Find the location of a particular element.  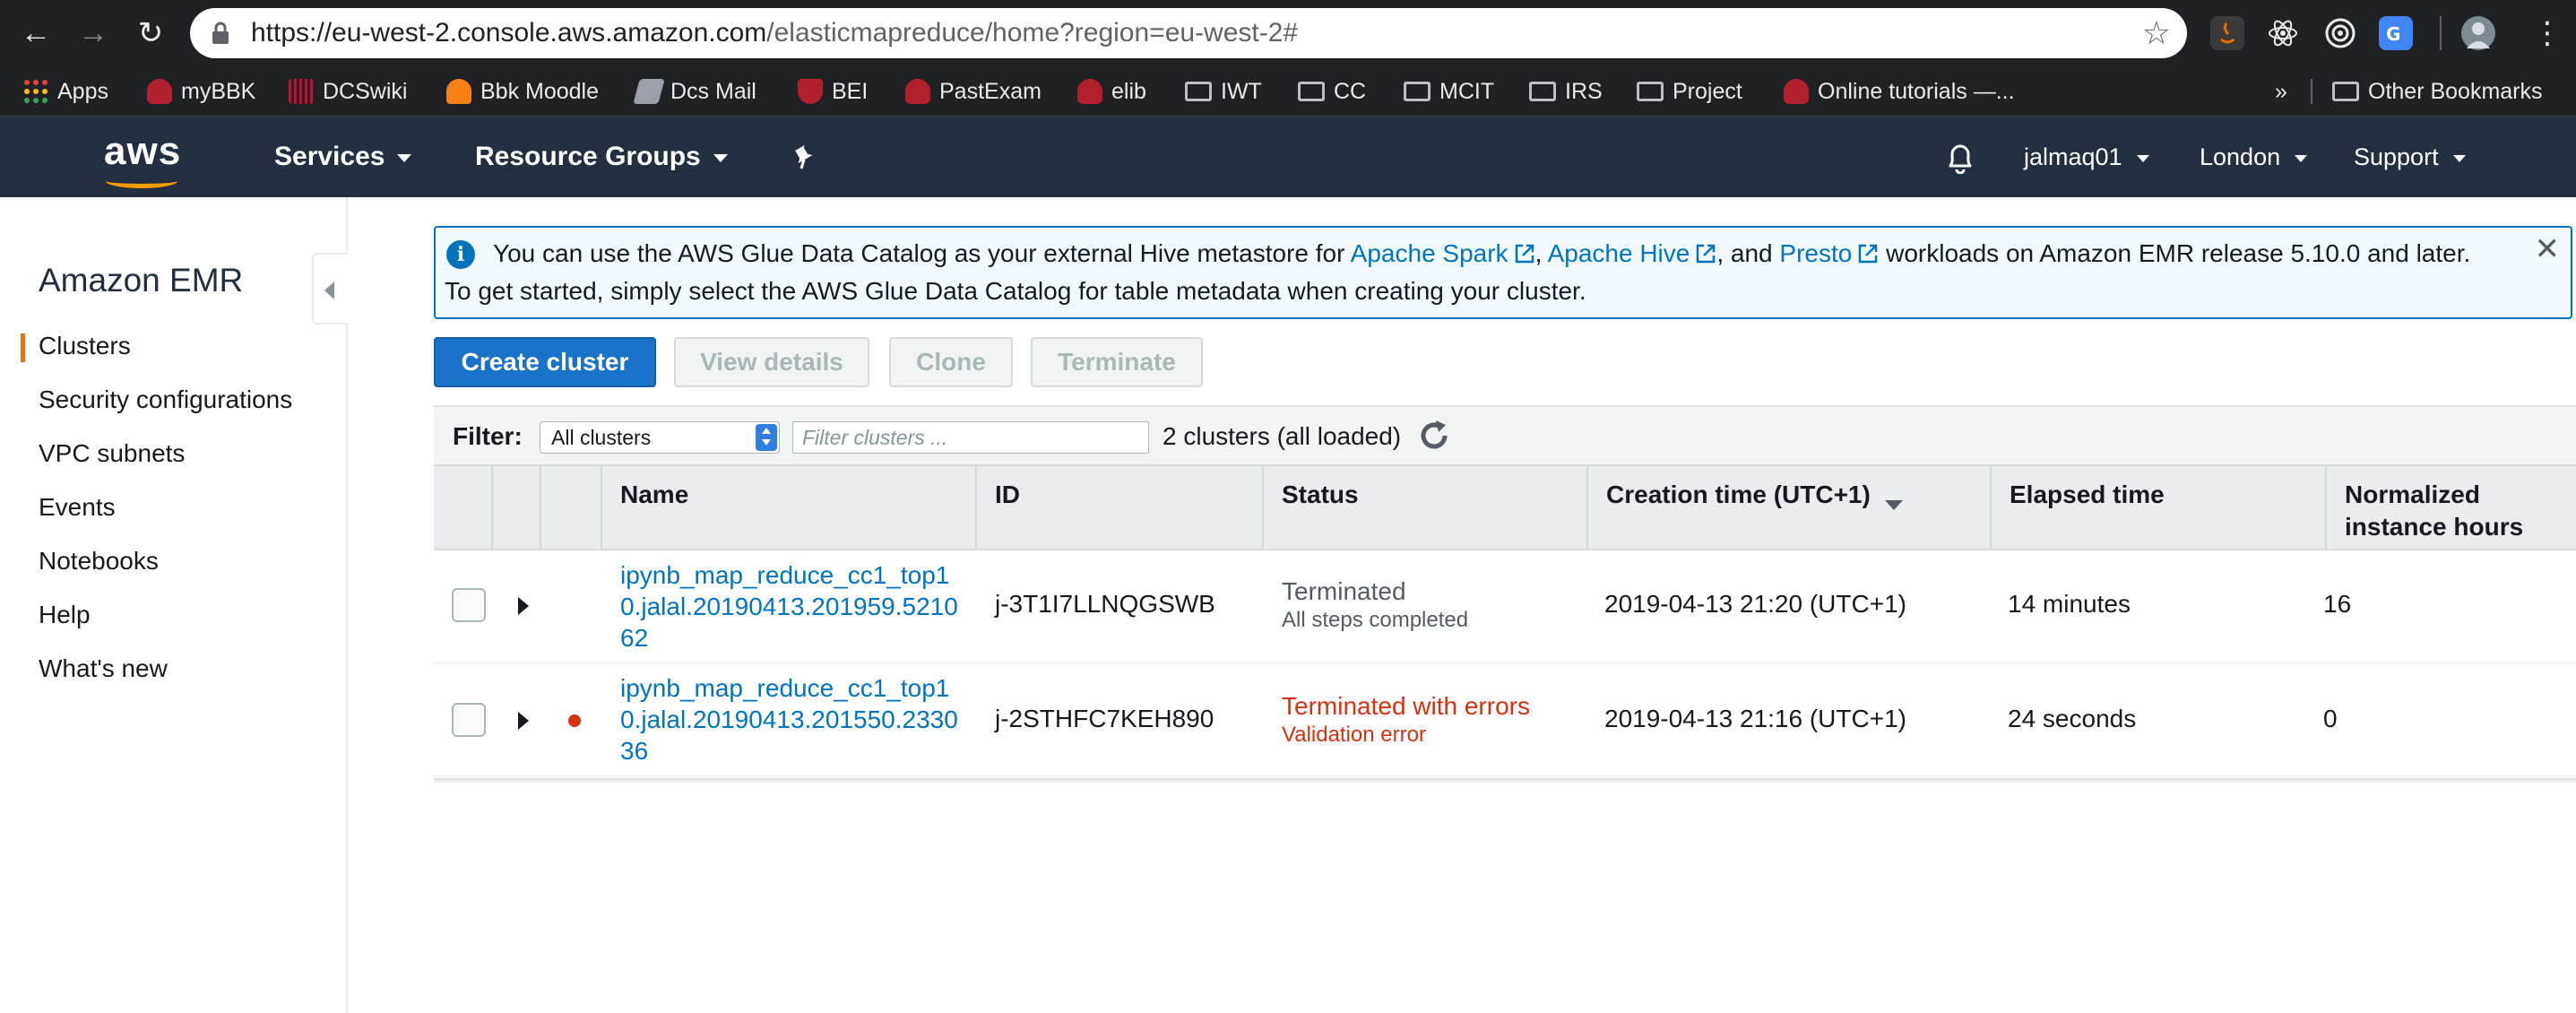

info-icon: i is located at coordinates (460, 255).